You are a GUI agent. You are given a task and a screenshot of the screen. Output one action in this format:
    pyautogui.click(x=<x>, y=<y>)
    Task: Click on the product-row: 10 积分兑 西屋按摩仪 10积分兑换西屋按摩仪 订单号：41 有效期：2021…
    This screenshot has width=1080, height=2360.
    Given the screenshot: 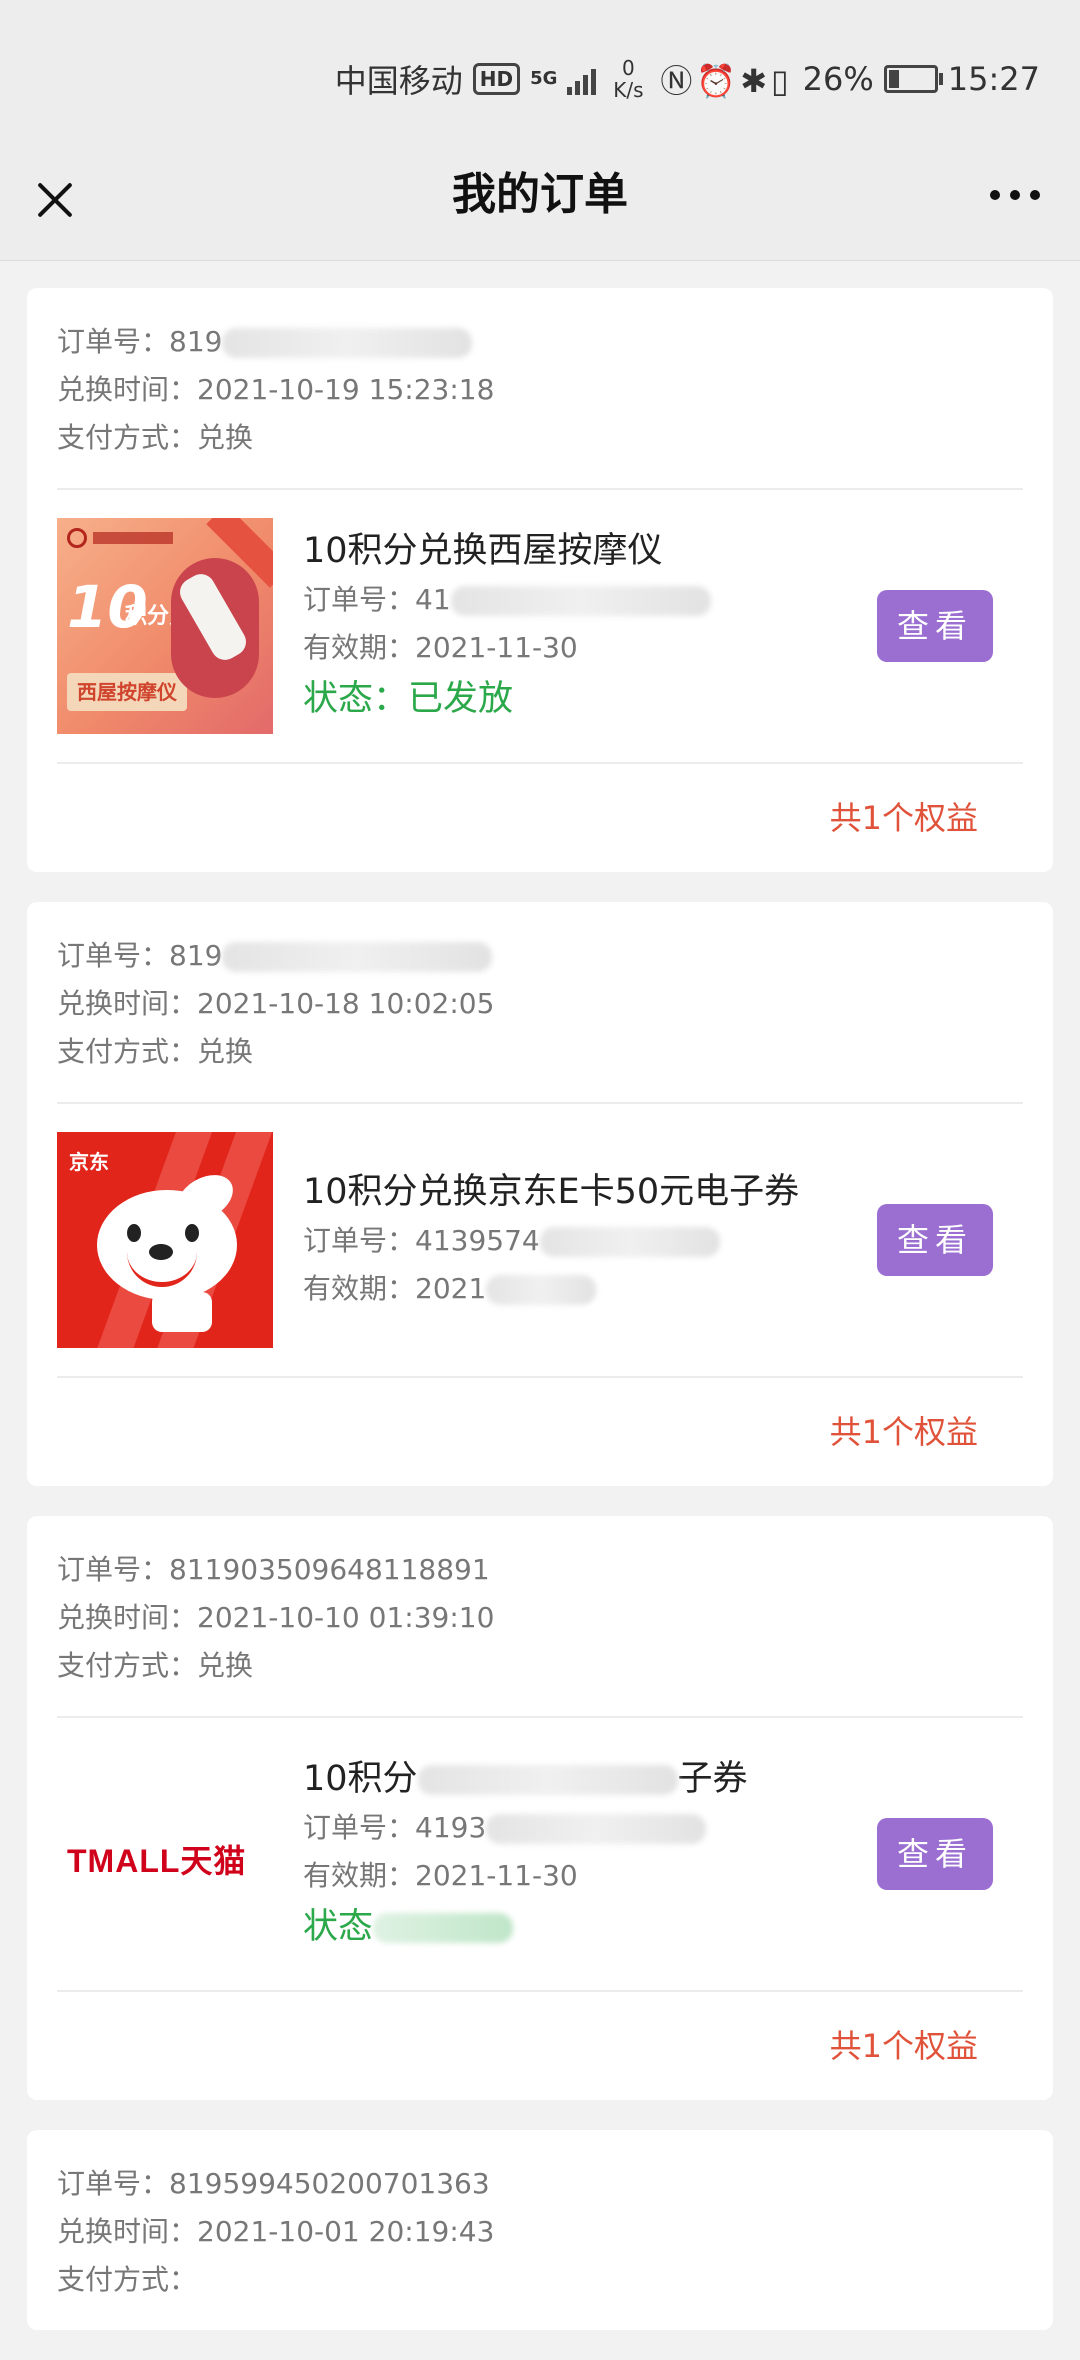 What is the action you would take?
    pyautogui.click(x=540, y=627)
    